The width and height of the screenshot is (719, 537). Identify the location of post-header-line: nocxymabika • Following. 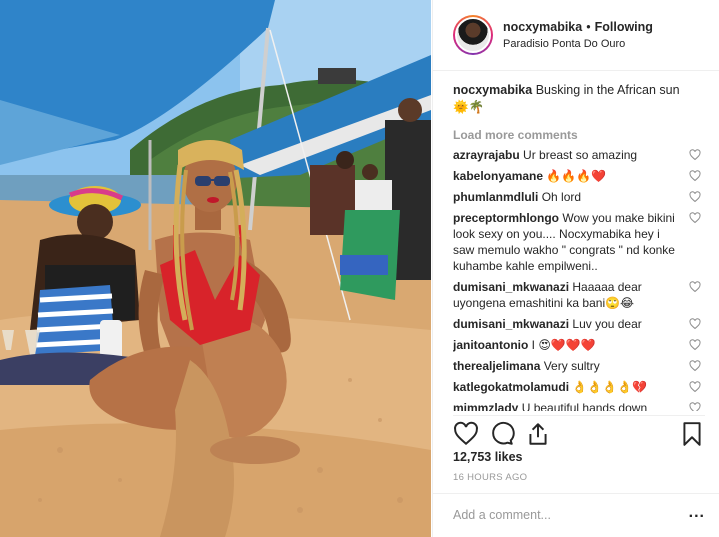
(578, 27).